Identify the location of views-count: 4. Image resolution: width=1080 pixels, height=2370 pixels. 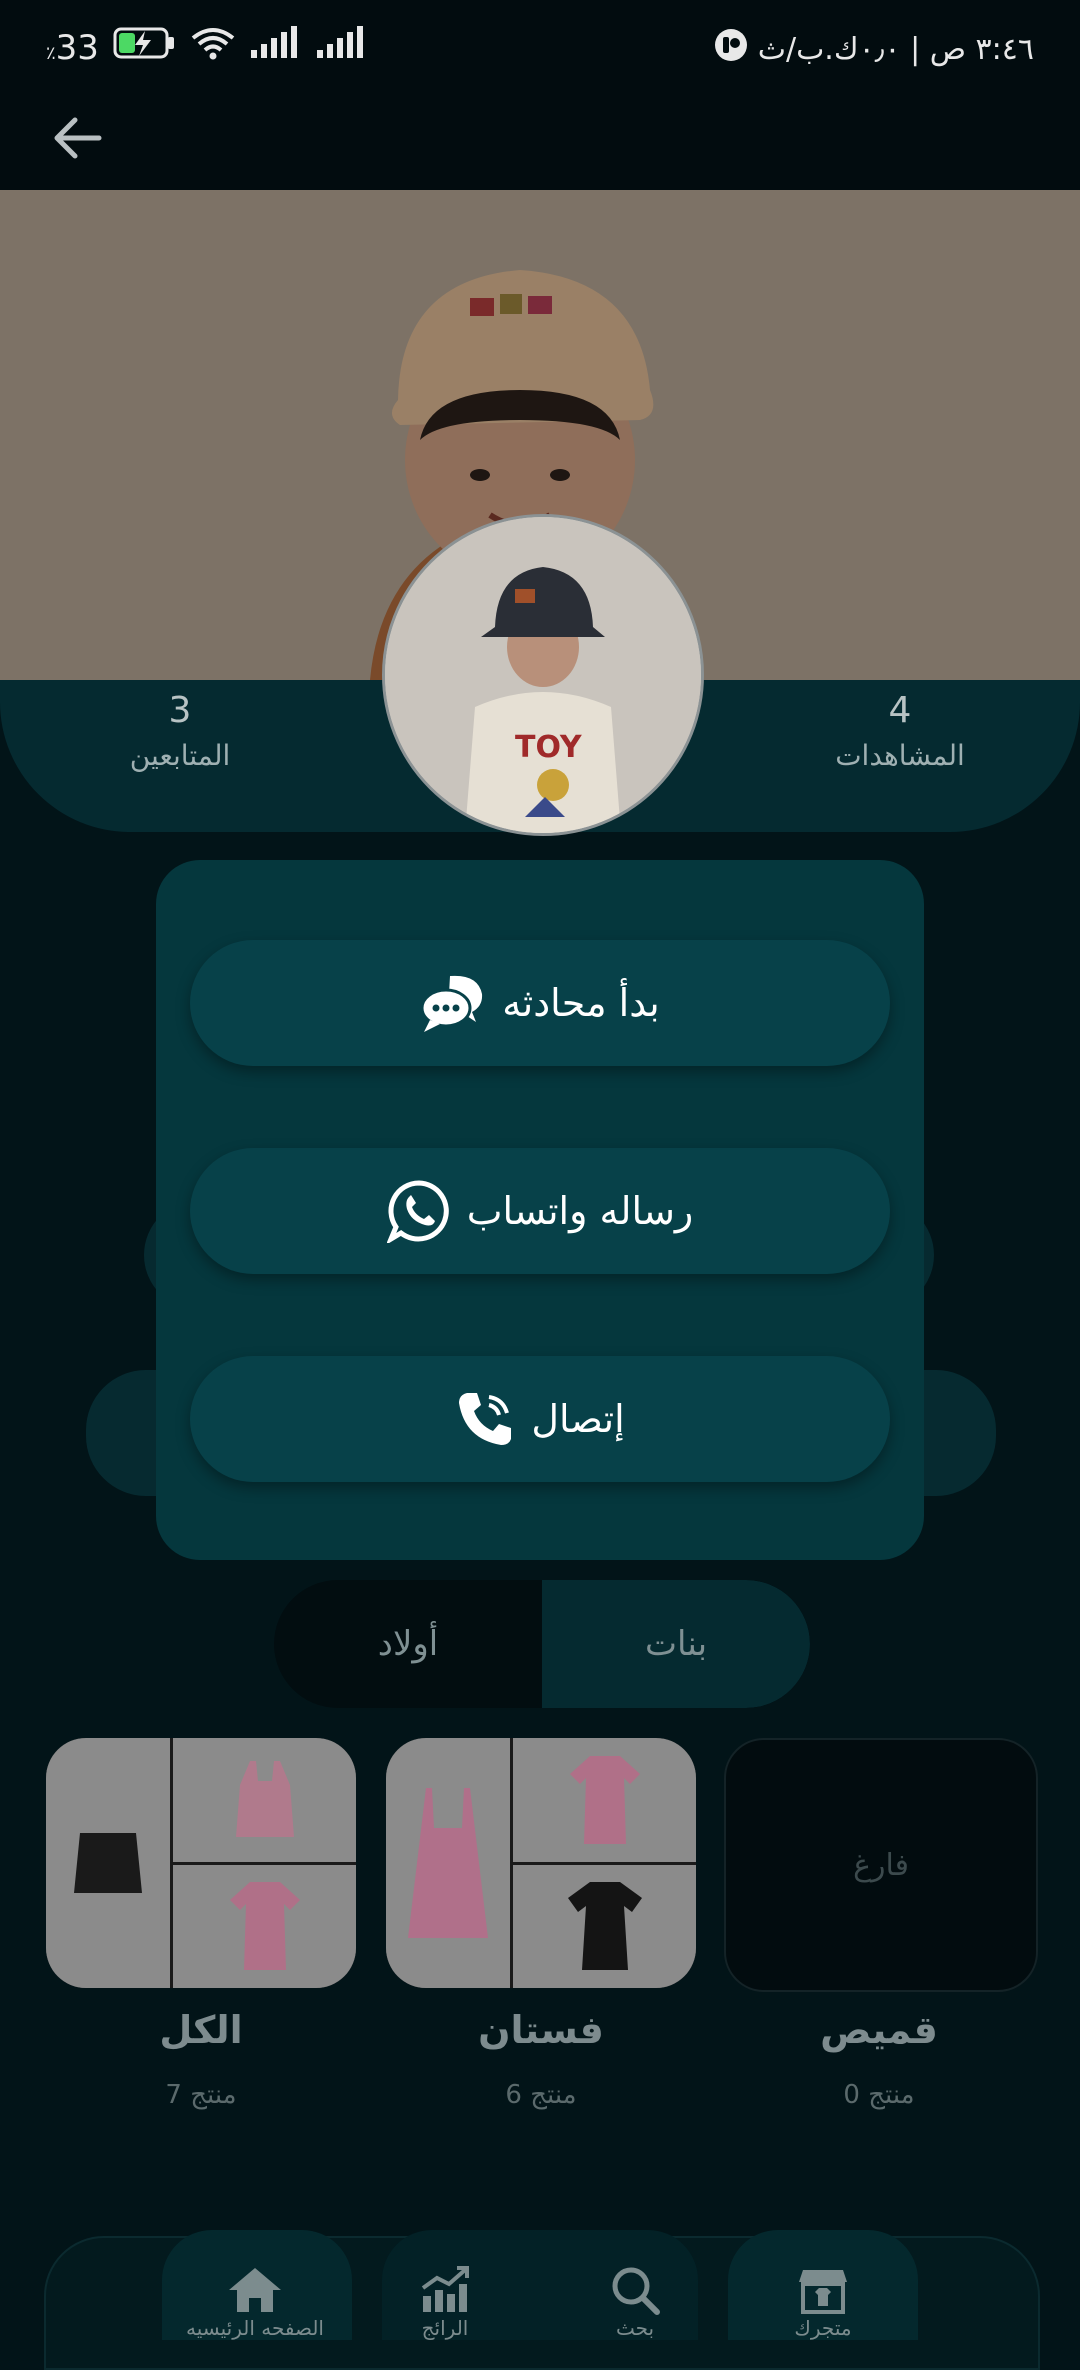
(900, 710).